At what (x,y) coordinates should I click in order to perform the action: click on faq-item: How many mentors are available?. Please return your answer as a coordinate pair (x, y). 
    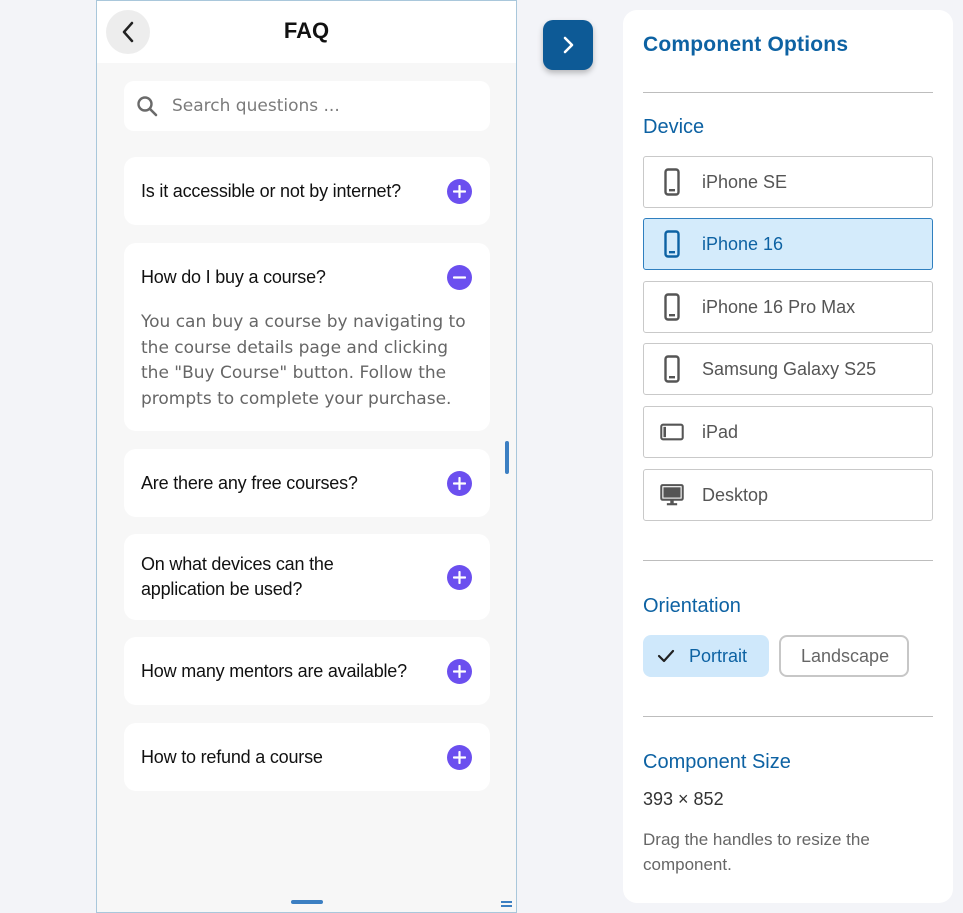
    Looking at the image, I should click on (307, 671).